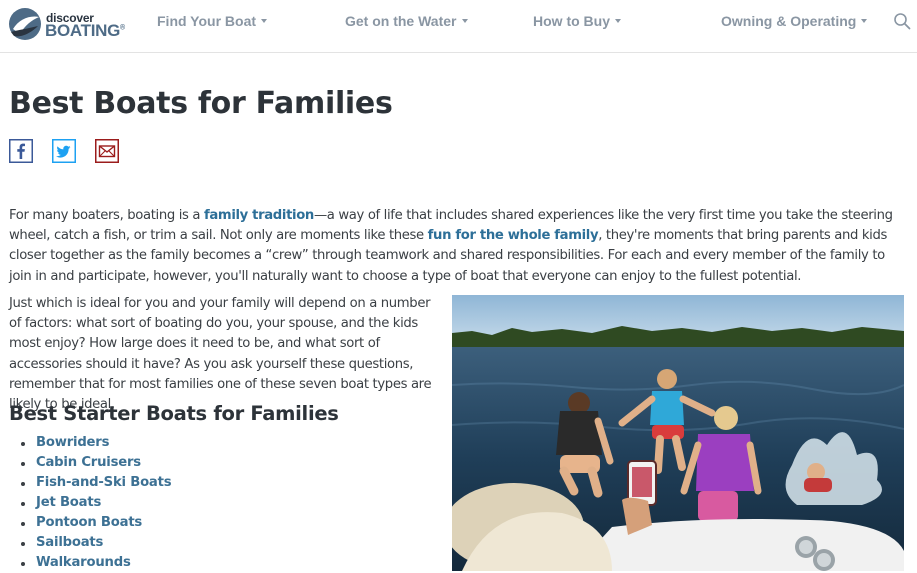 The image size is (917, 573). Describe the element at coordinates (259, 215) in the screenshot. I see `family-tradition-link: family tradition` at that location.